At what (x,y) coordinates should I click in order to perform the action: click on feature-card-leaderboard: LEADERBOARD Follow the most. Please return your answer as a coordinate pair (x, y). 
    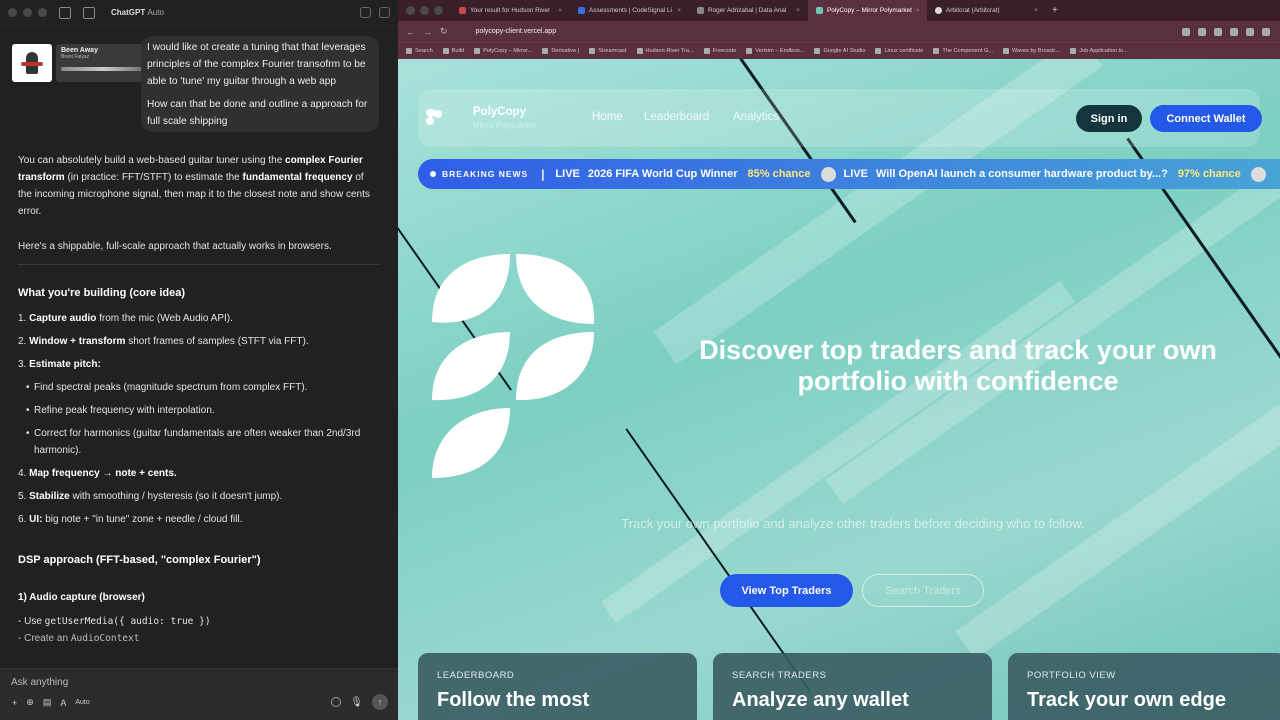
    Looking at the image, I should click on (557, 686).